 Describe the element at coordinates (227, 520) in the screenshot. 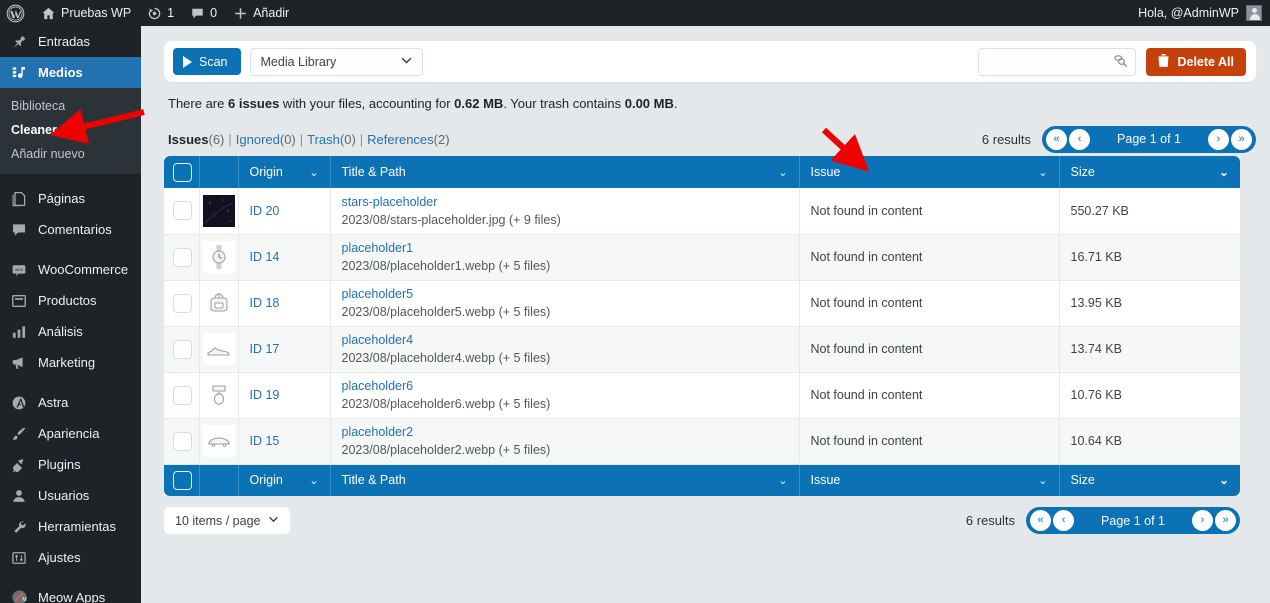

I see `items-per-page-select: 10 items / page` at that location.